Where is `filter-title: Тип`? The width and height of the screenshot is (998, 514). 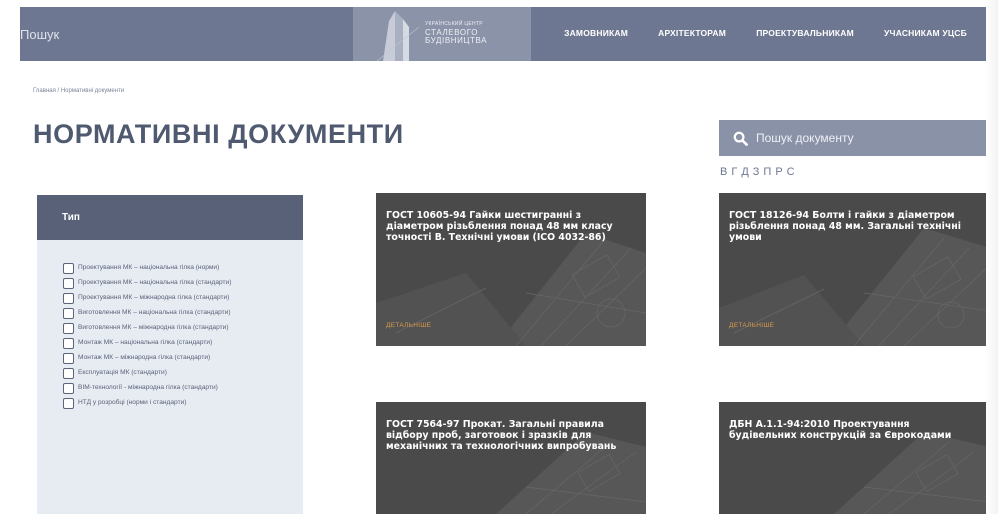
filter-title: Тип is located at coordinates (170, 217).